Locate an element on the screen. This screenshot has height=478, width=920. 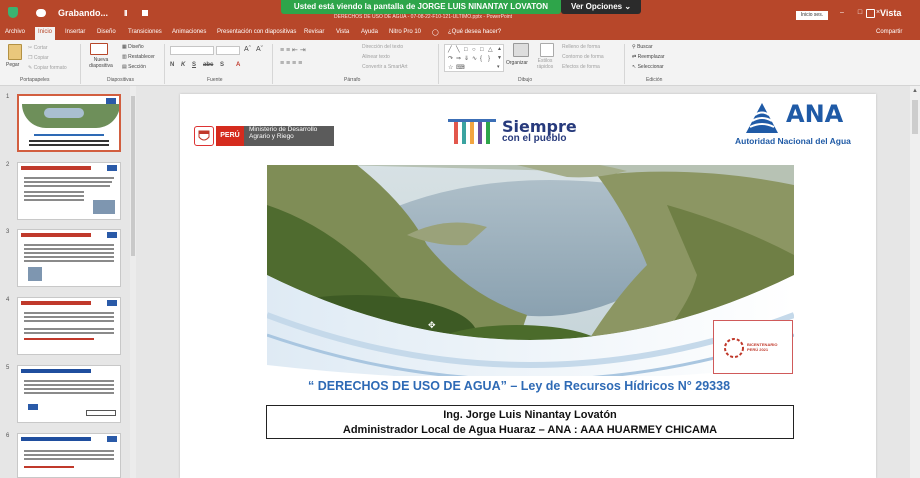
find-button: ⚲ Buscar is located at coordinates (642, 47).